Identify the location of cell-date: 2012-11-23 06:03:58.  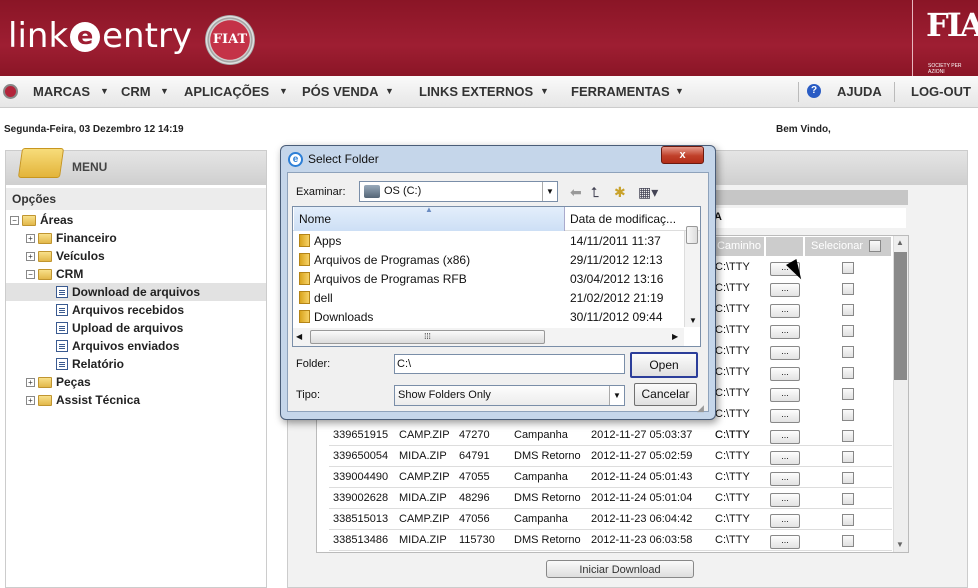
(642, 540).